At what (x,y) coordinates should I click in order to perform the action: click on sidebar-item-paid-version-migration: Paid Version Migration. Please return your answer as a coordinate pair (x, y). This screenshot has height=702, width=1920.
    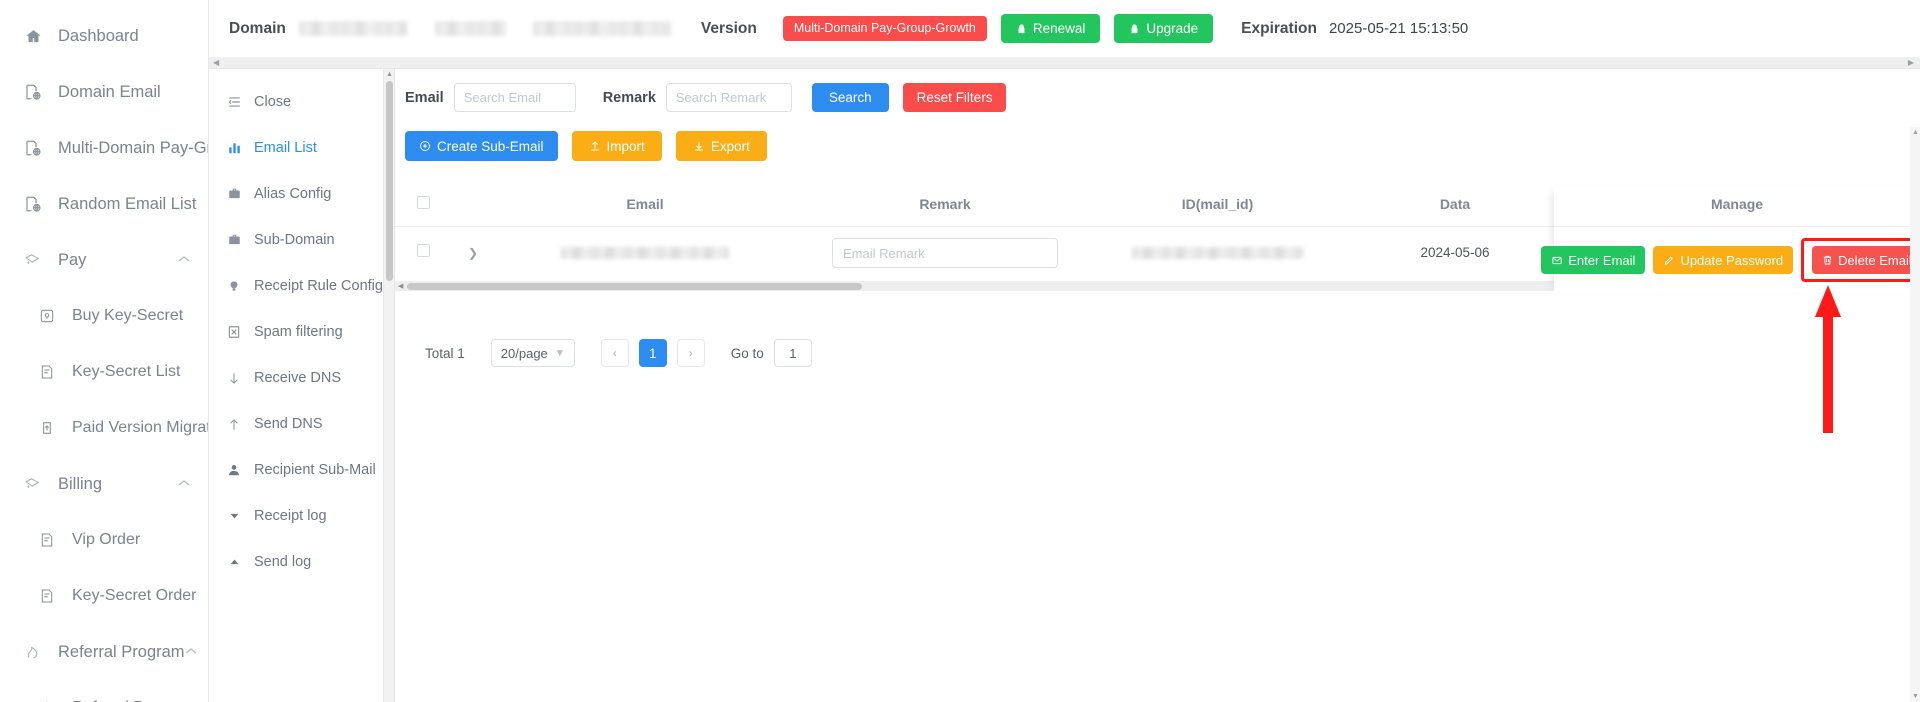
    Looking at the image, I should click on (104, 428).